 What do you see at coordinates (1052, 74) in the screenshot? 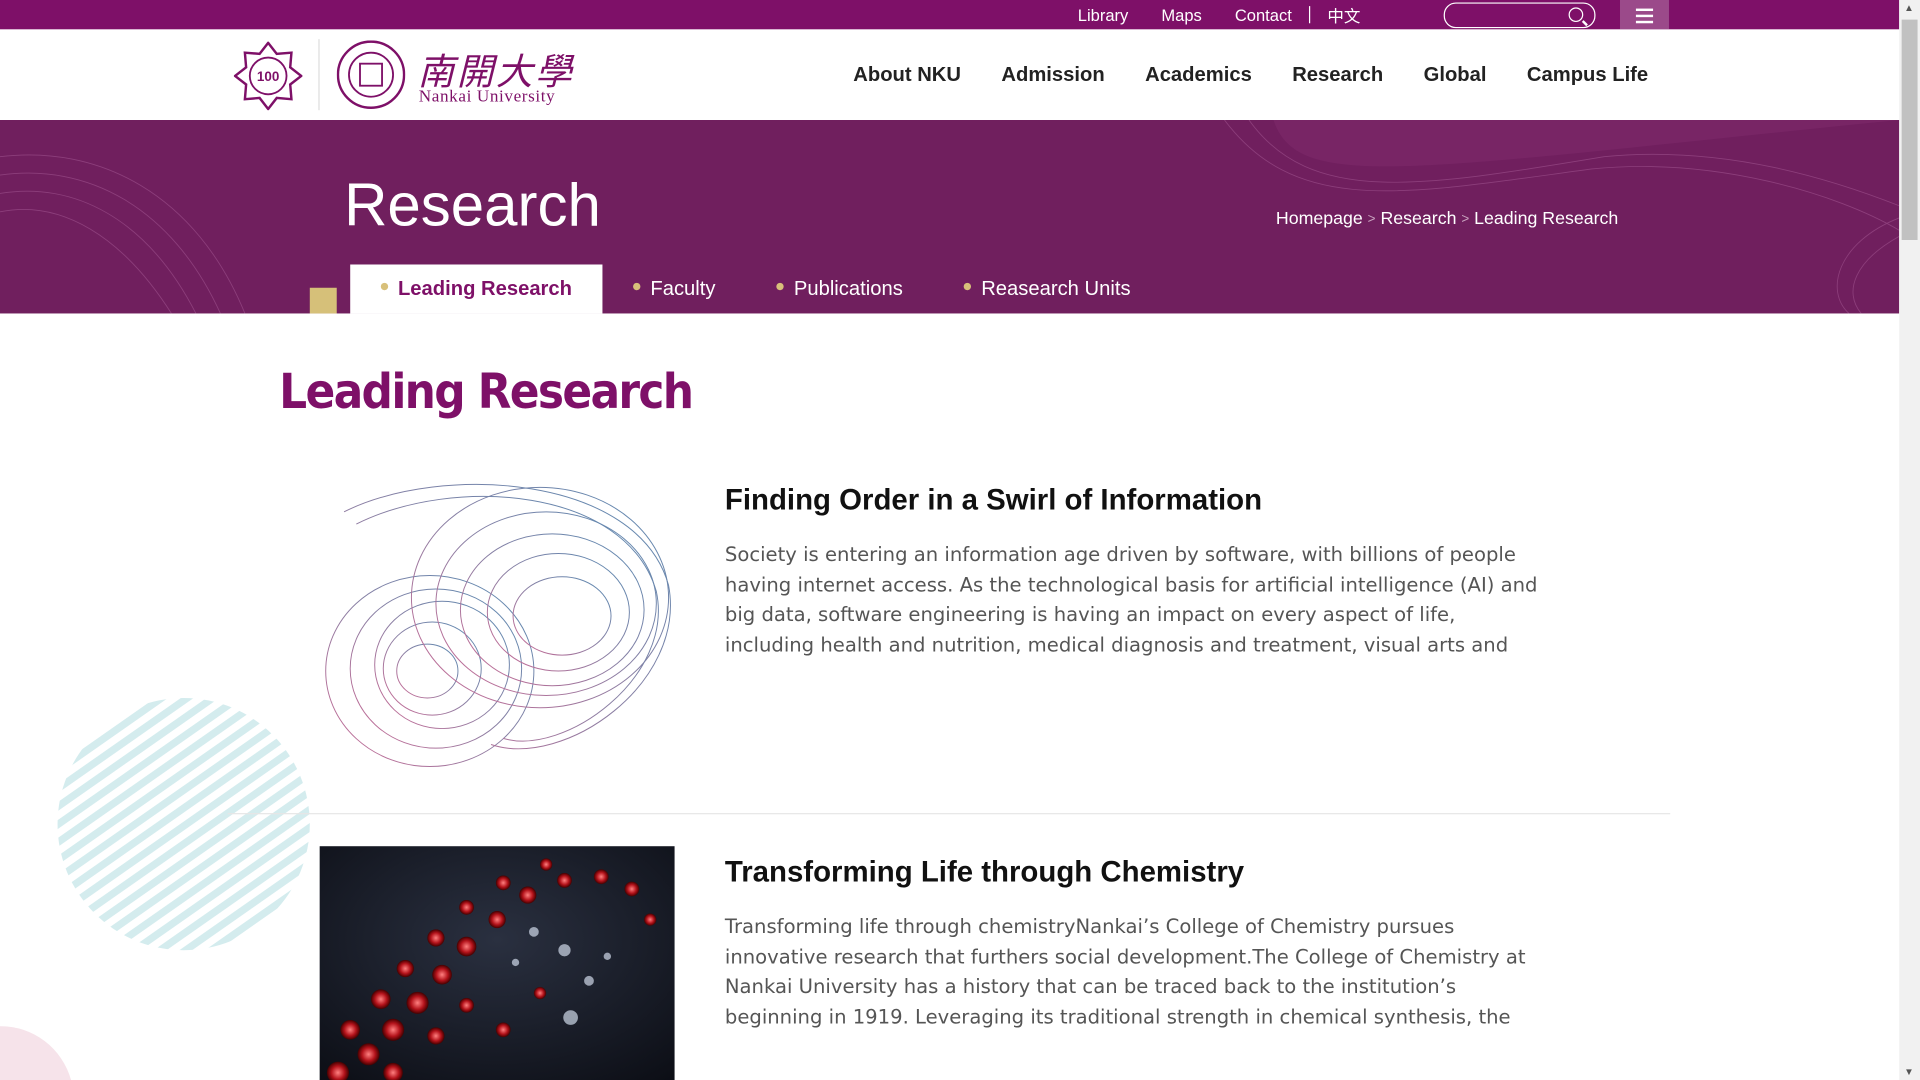
I see `nav-admission: Admission` at bounding box center [1052, 74].